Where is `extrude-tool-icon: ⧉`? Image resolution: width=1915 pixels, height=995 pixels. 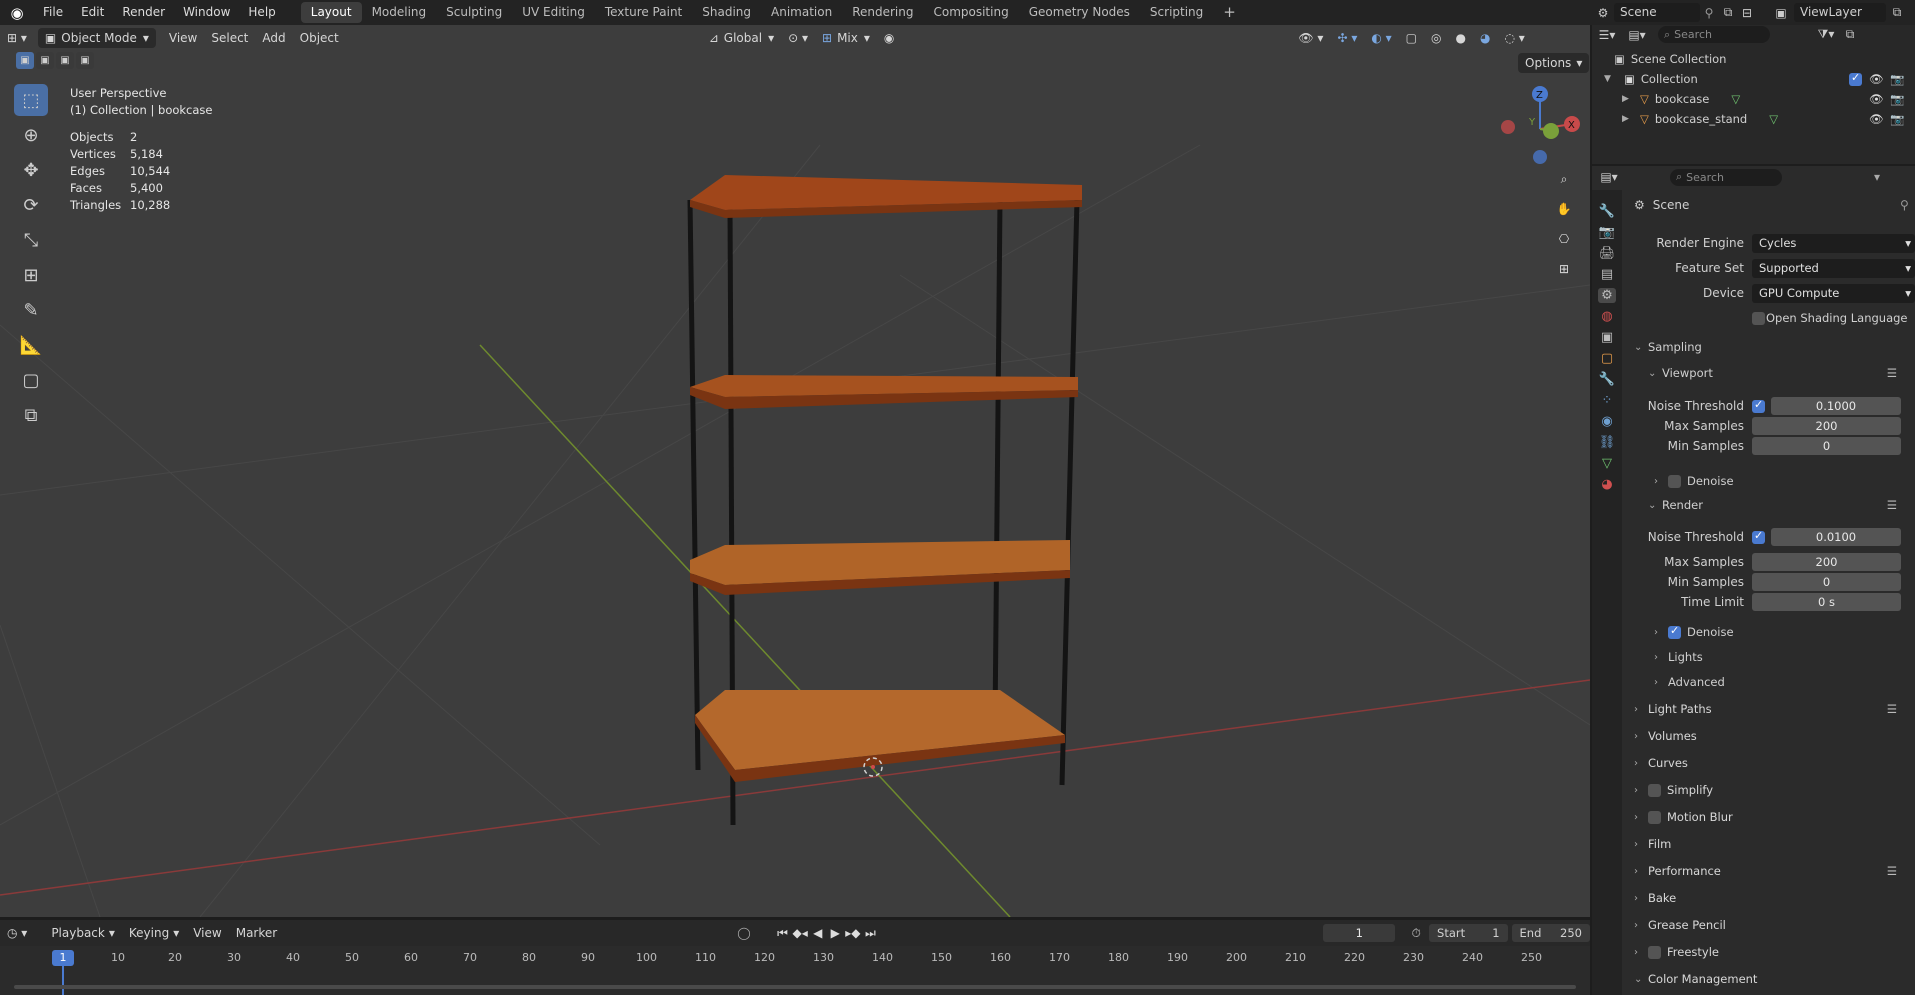
extrude-tool-icon: ⧉ is located at coordinates (31, 415).